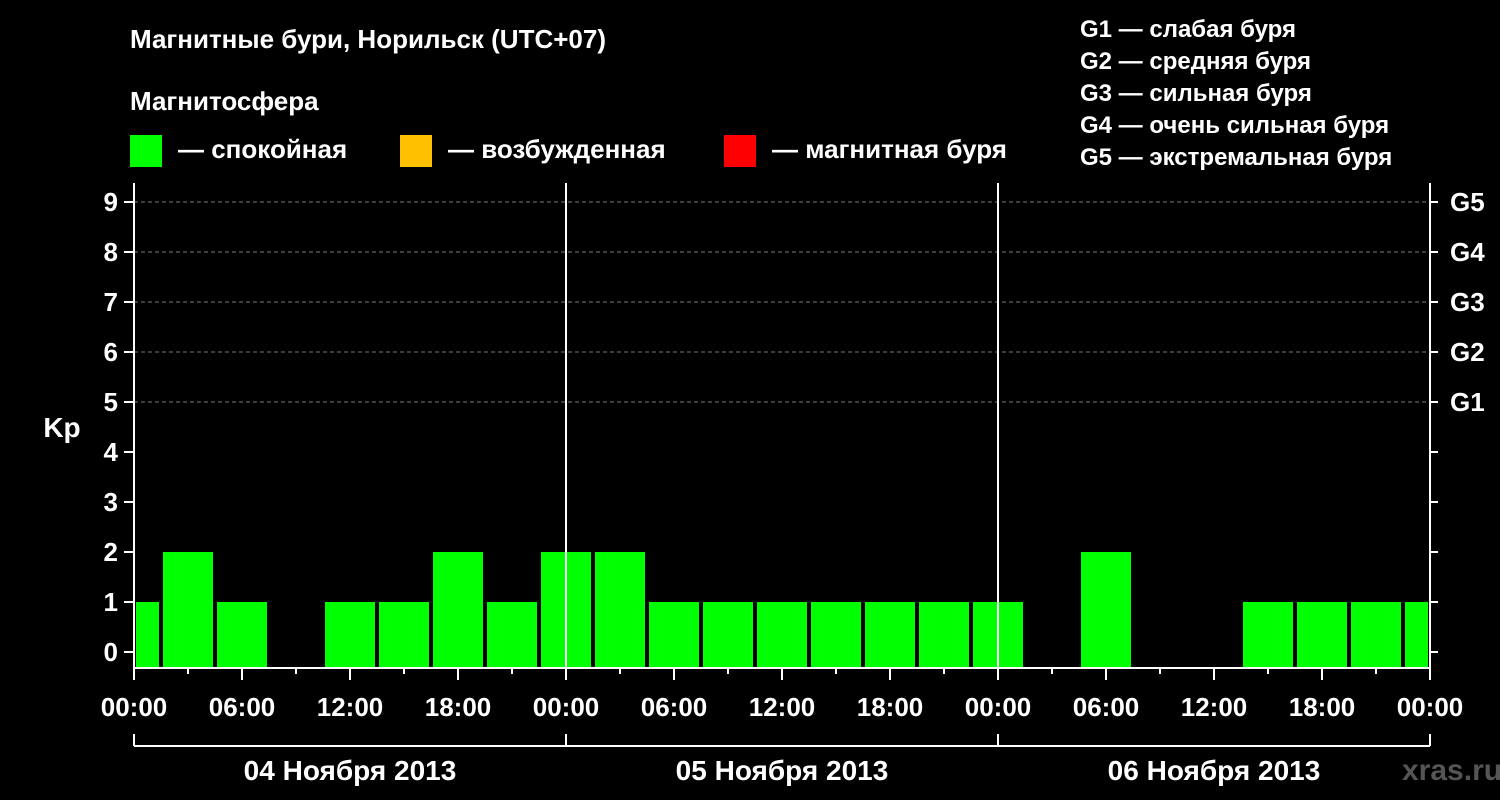  What do you see at coordinates (111, 602) in the screenshot?
I see `y-tick-label: 1` at bounding box center [111, 602].